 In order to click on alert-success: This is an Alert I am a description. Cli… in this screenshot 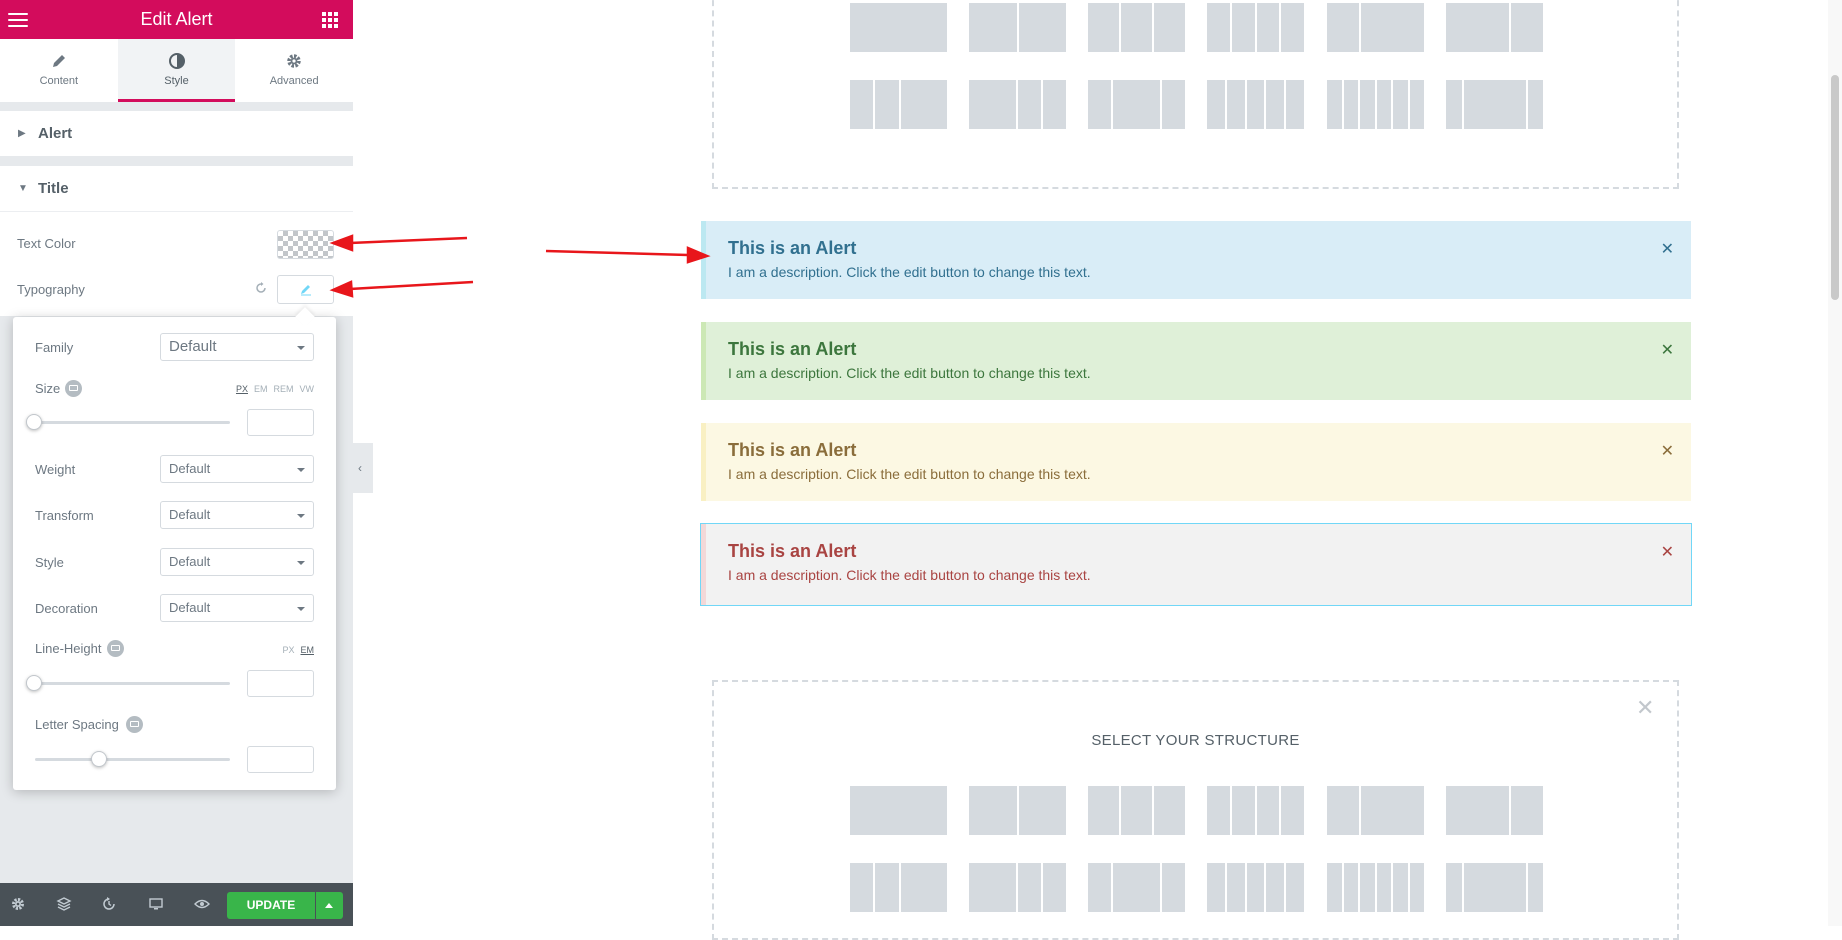, I will do `click(1196, 361)`.